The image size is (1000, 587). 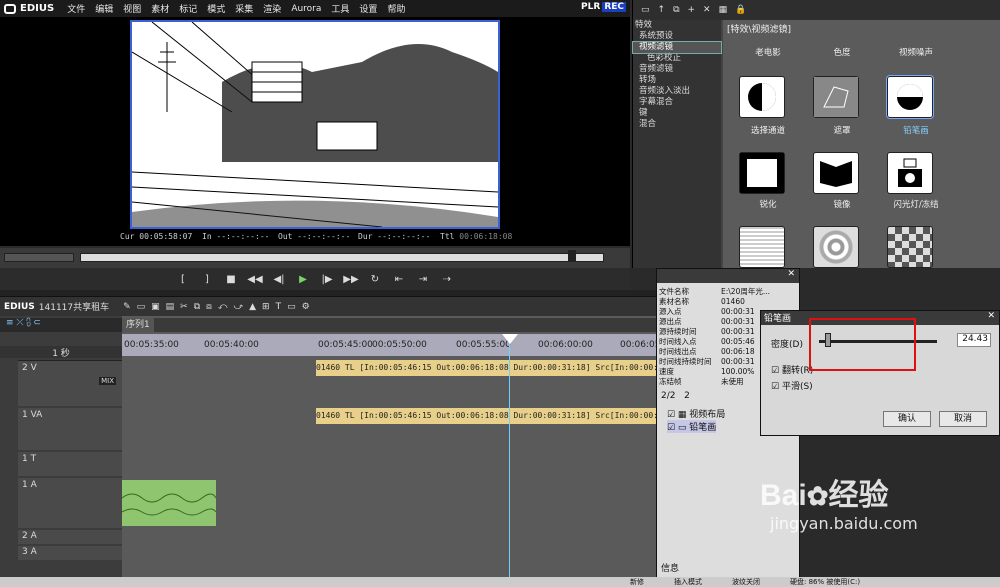 I want to click on scrub-bar, so click(x=315, y=258).